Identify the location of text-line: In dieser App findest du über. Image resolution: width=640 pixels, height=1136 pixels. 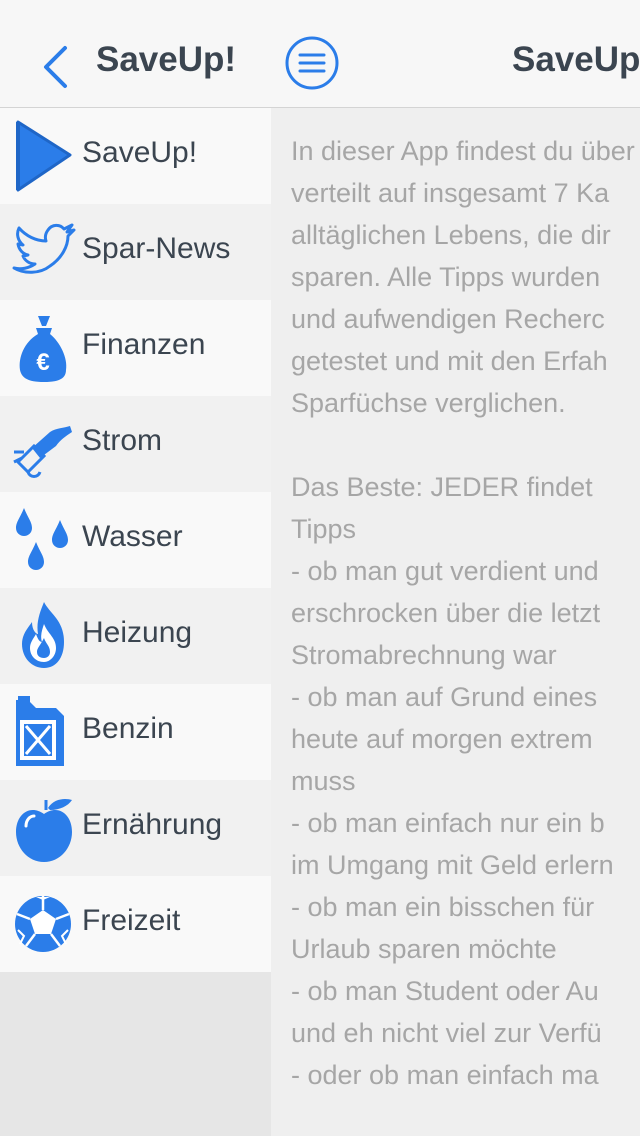
(463, 151).